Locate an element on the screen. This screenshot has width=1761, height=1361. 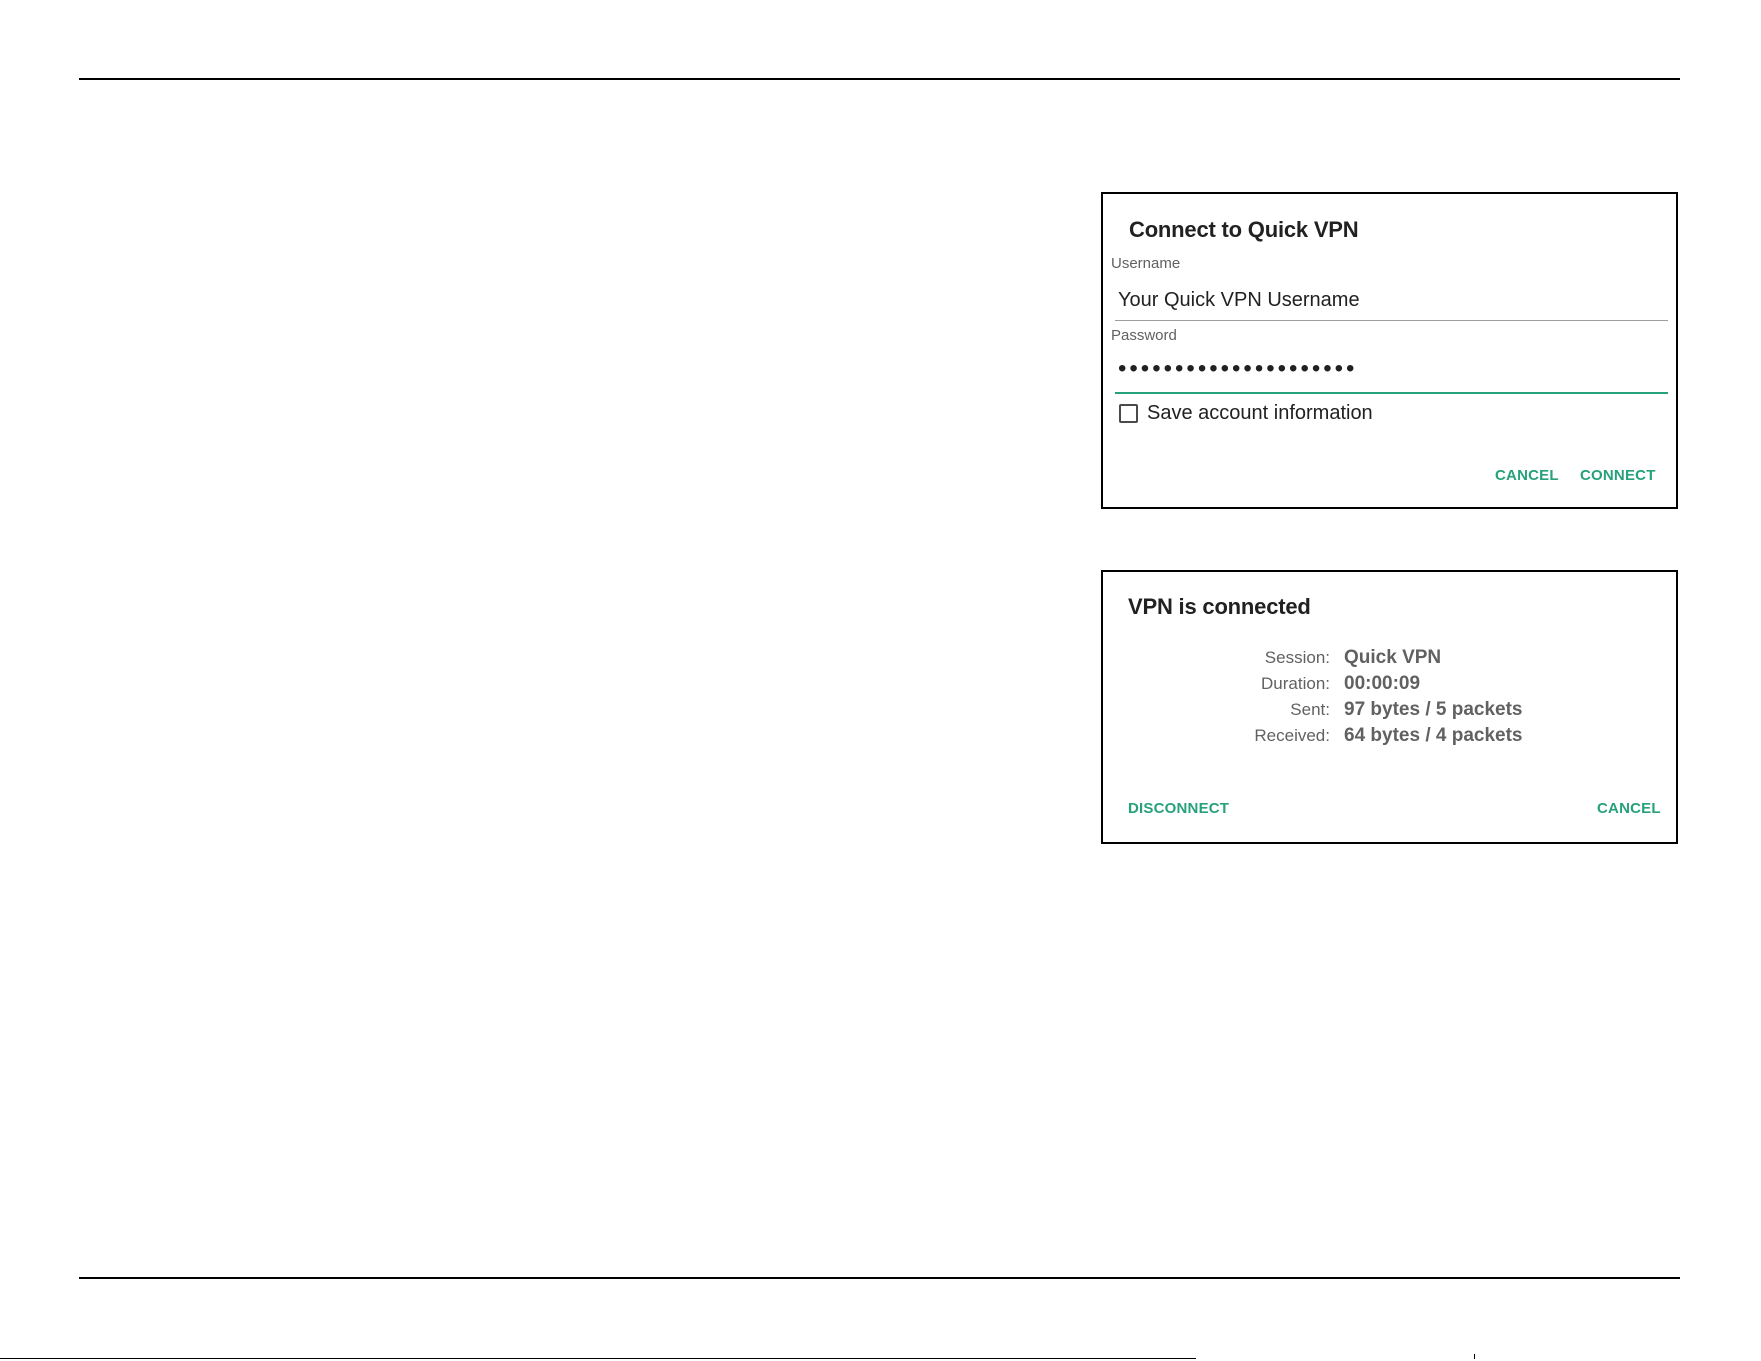
info-key: Duration: is located at coordinates (1295, 683).